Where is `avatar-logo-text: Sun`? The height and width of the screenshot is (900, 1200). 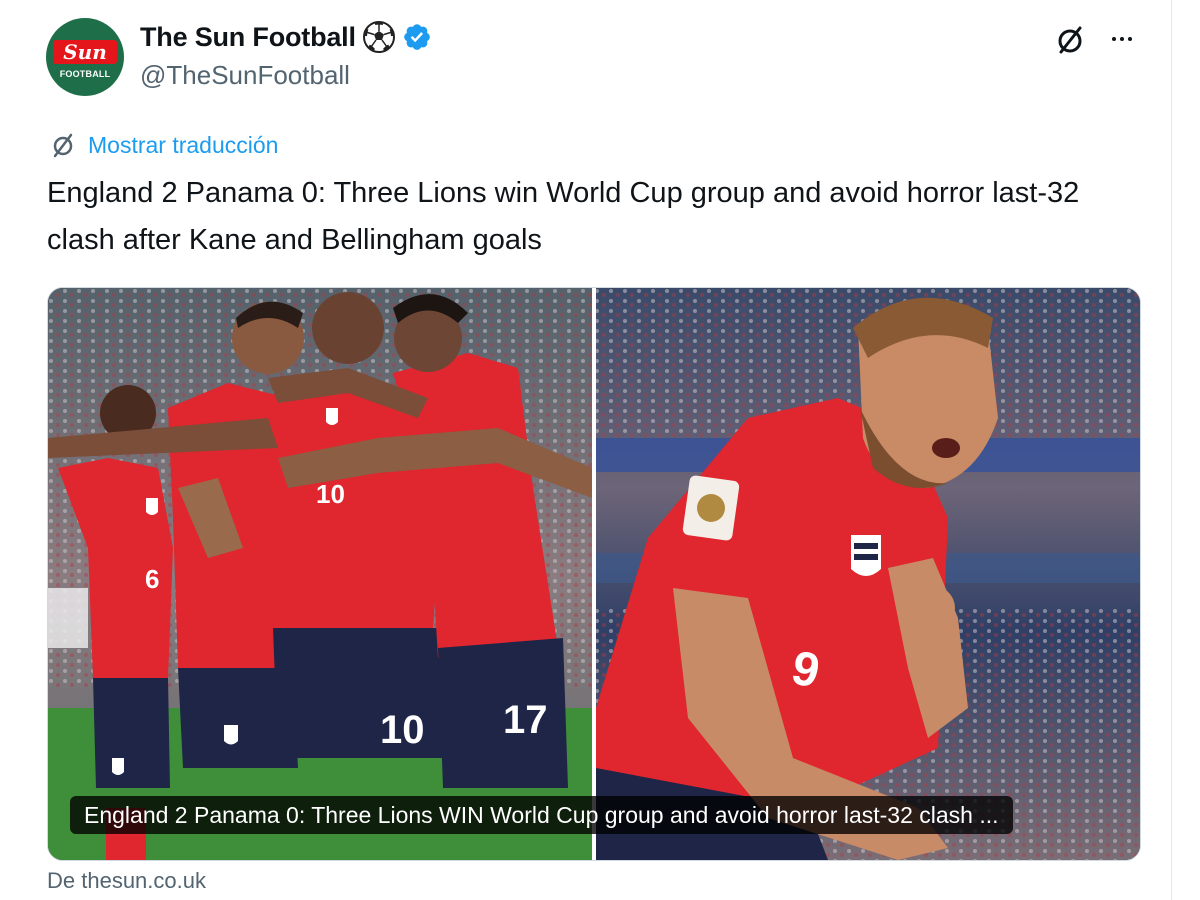 avatar-logo-text: Sun is located at coordinates (85, 52).